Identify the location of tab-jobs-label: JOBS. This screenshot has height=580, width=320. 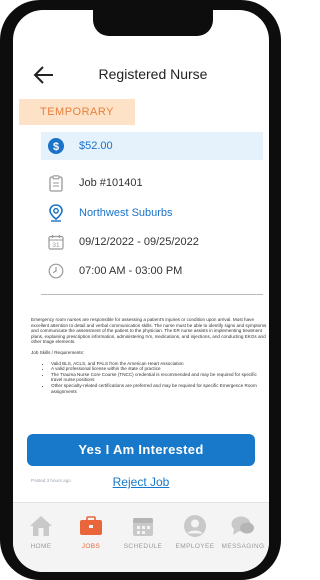
(91, 546).